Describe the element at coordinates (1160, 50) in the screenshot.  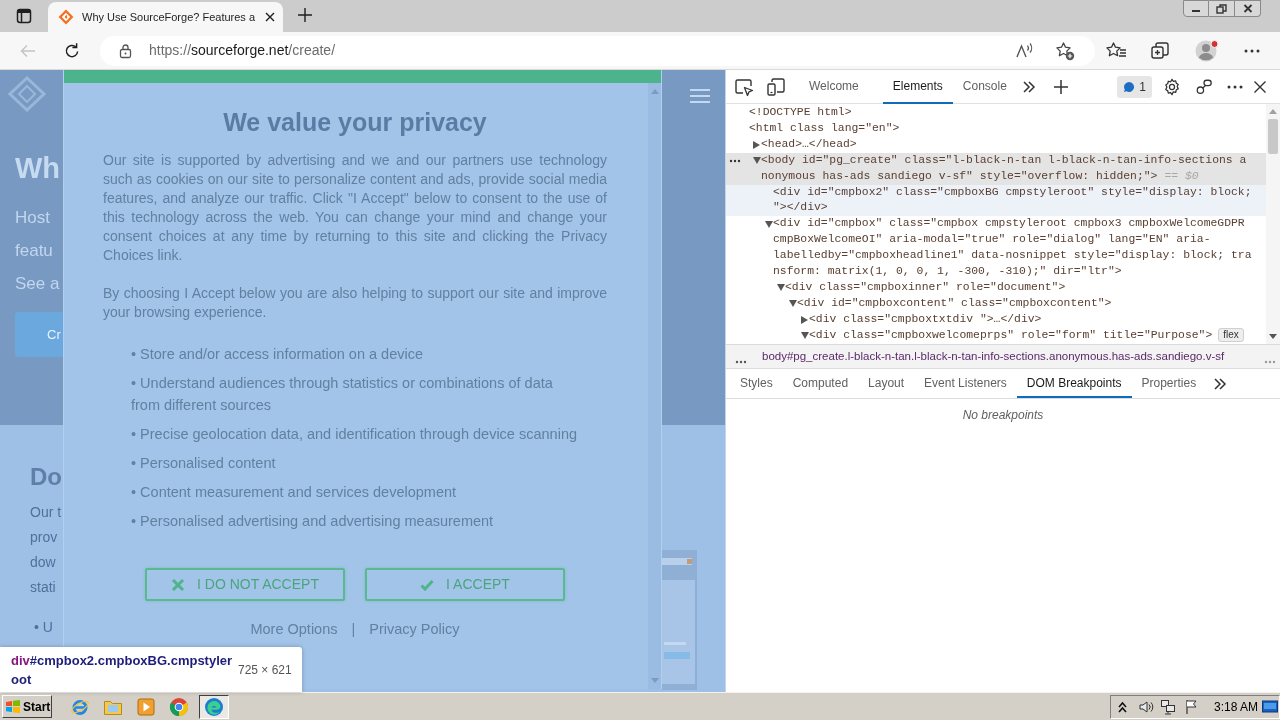
I see `collections-icon` at that location.